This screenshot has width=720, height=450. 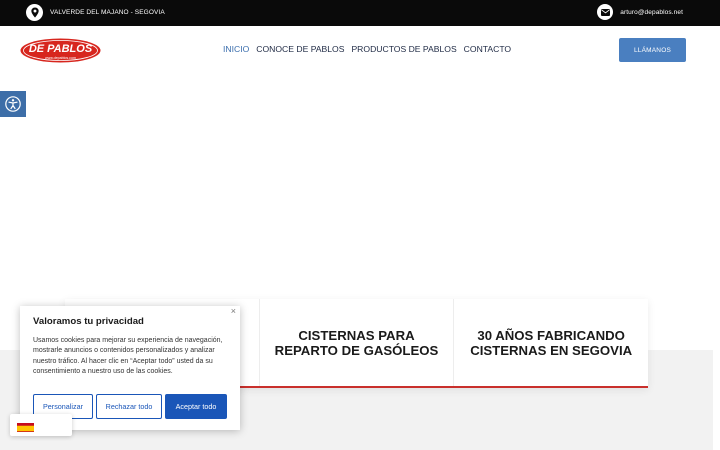 I want to click on accessibility-icon, so click(x=13, y=104).